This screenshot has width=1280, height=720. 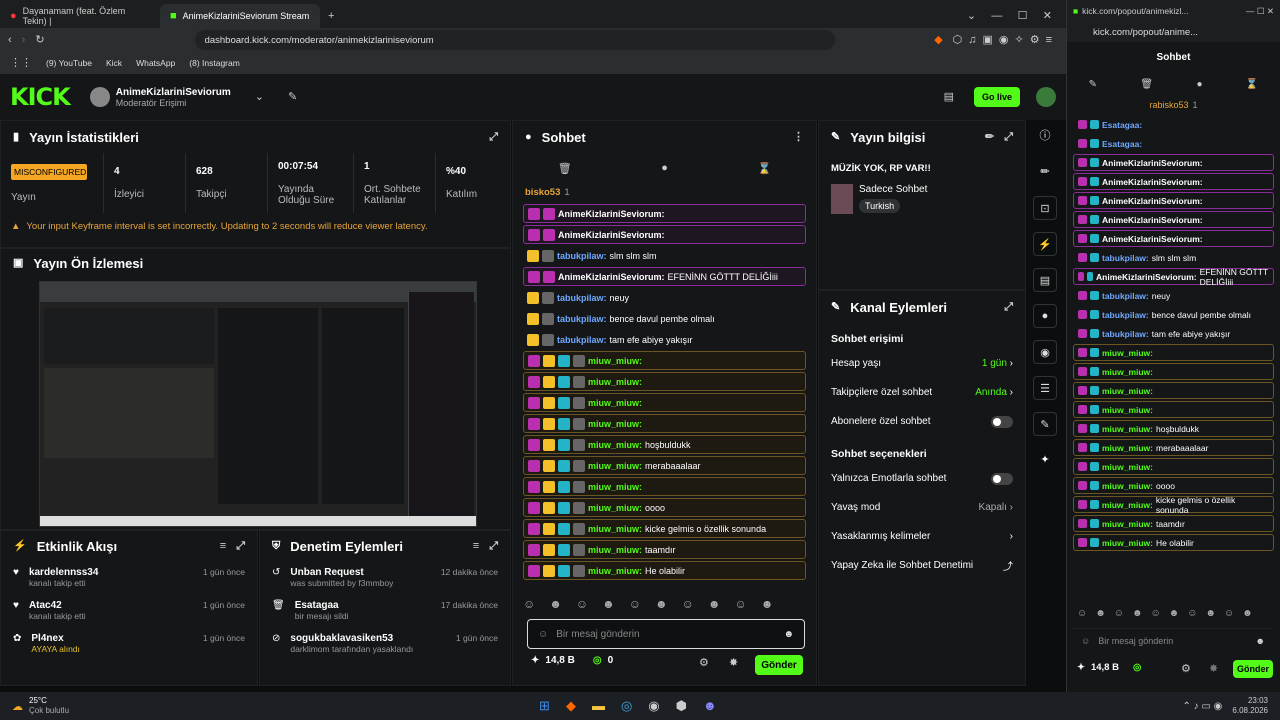 I want to click on user-avatar, so click(x=1046, y=97).